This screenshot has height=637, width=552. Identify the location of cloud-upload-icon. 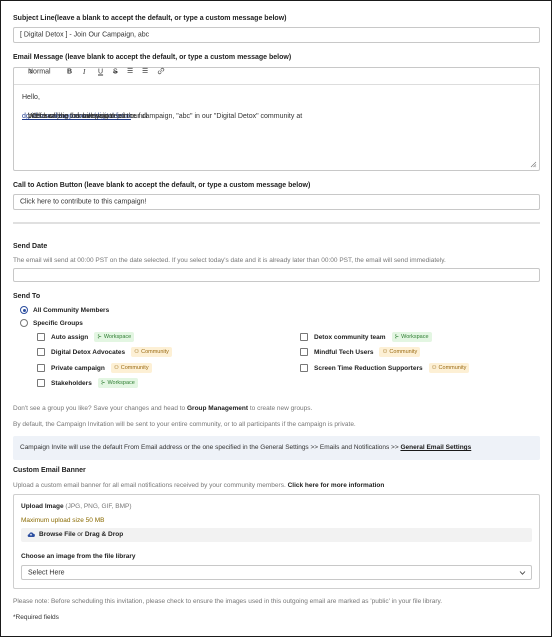
(31, 535).